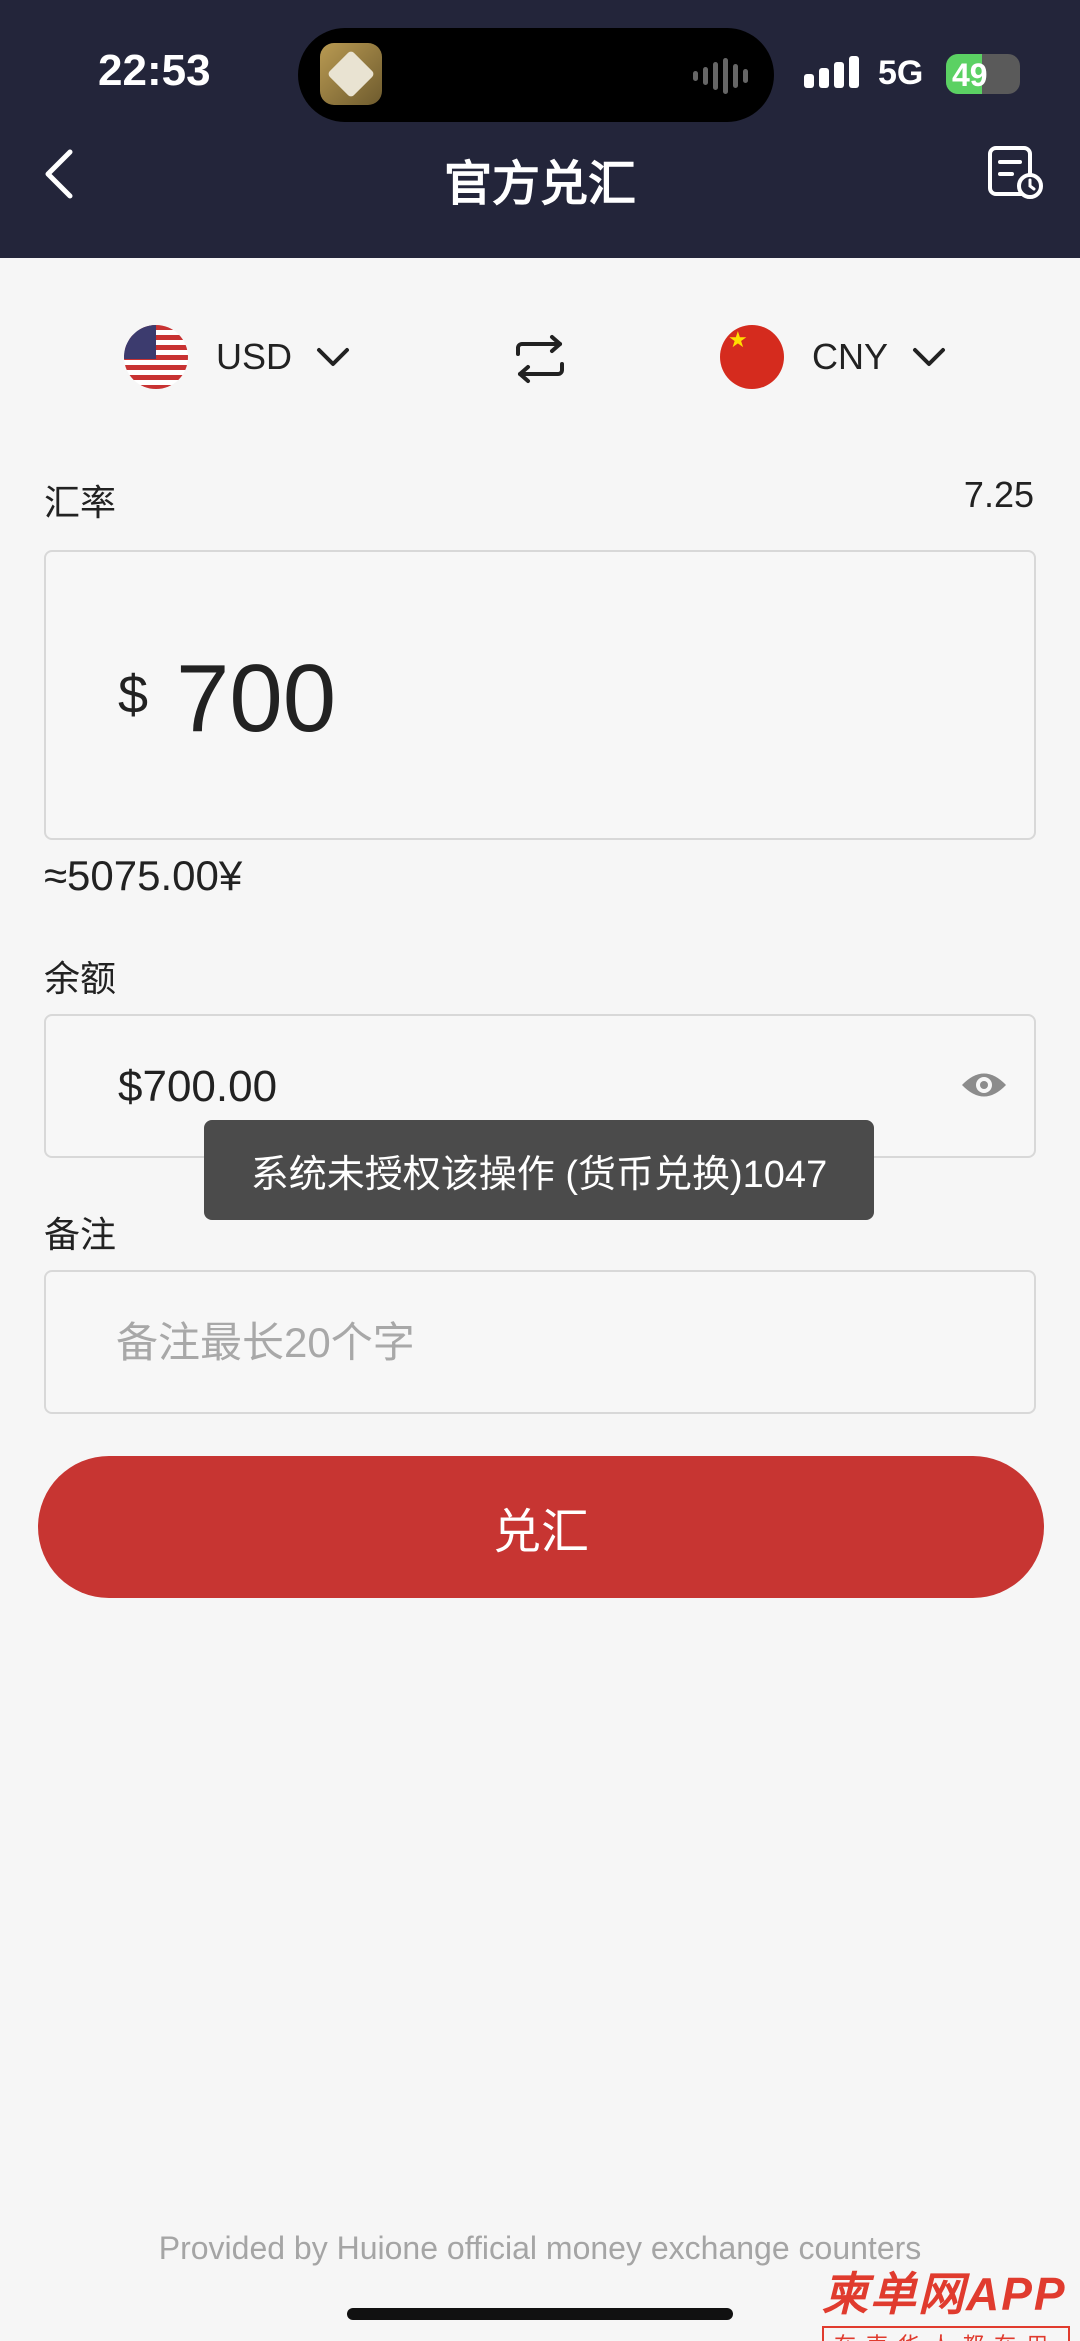  I want to click on watermark-logo: 柬单网APP 在柬华人都在用, so click(949, 2299).